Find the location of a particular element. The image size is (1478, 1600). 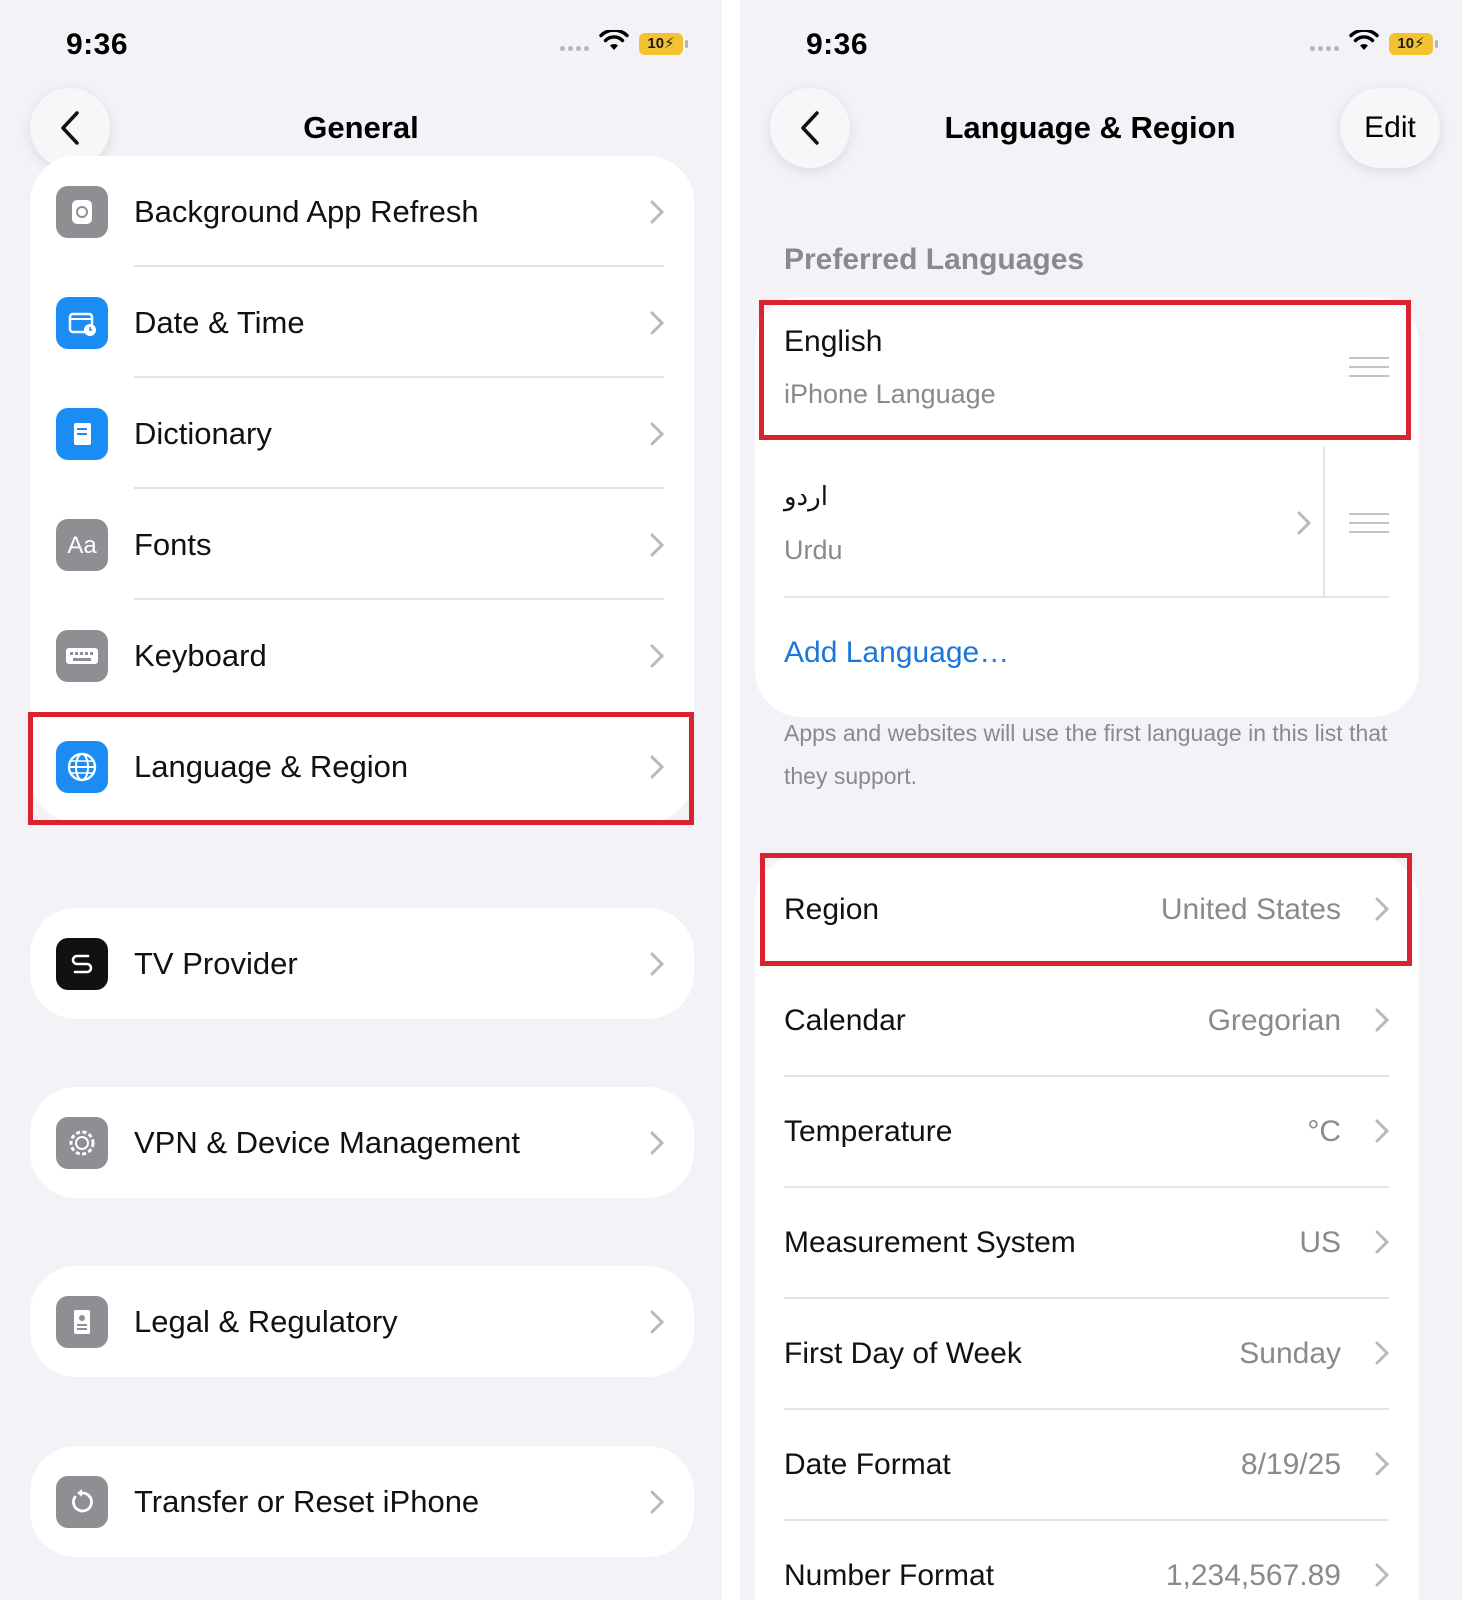

calendar-clock-icon is located at coordinates (82, 322).